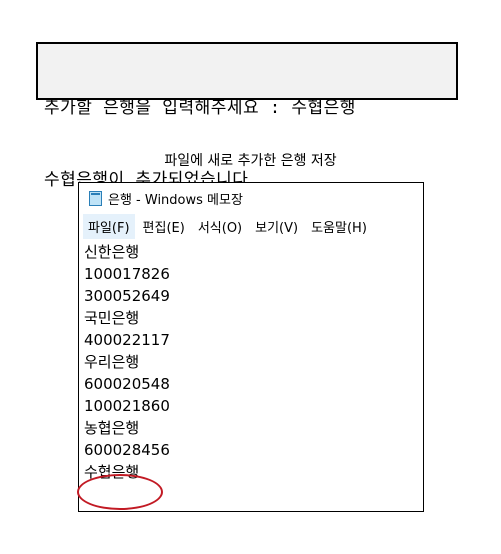 Image resolution: width=501 pixels, height=554 pixels. I want to click on menu-help: 도움말(H), so click(339, 226).